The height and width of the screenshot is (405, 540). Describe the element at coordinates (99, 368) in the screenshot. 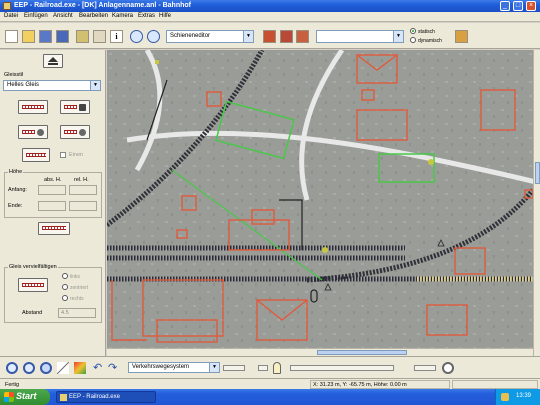

I see `undo-icon: ↶` at that location.